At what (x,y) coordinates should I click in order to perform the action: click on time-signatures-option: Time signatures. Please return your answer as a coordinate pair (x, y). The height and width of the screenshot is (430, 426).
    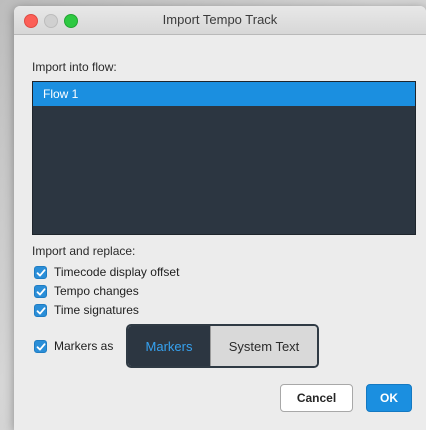
    Looking at the image, I should click on (86, 310).